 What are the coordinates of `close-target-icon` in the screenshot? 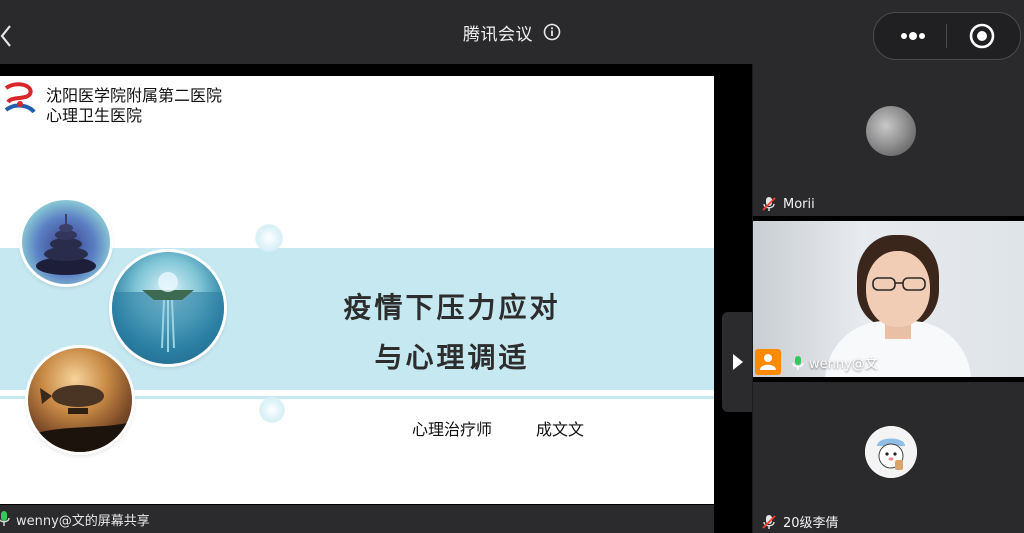 It's located at (982, 36).